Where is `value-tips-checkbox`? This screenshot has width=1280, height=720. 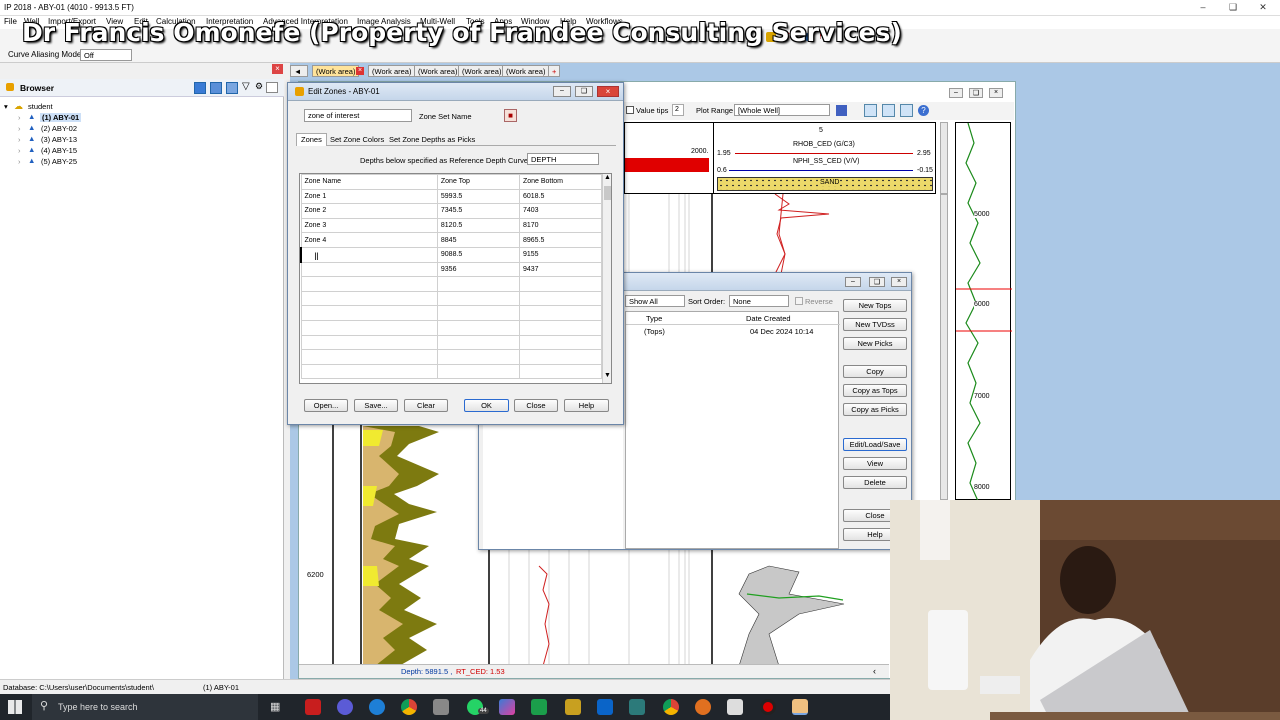
value-tips-checkbox is located at coordinates (630, 110).